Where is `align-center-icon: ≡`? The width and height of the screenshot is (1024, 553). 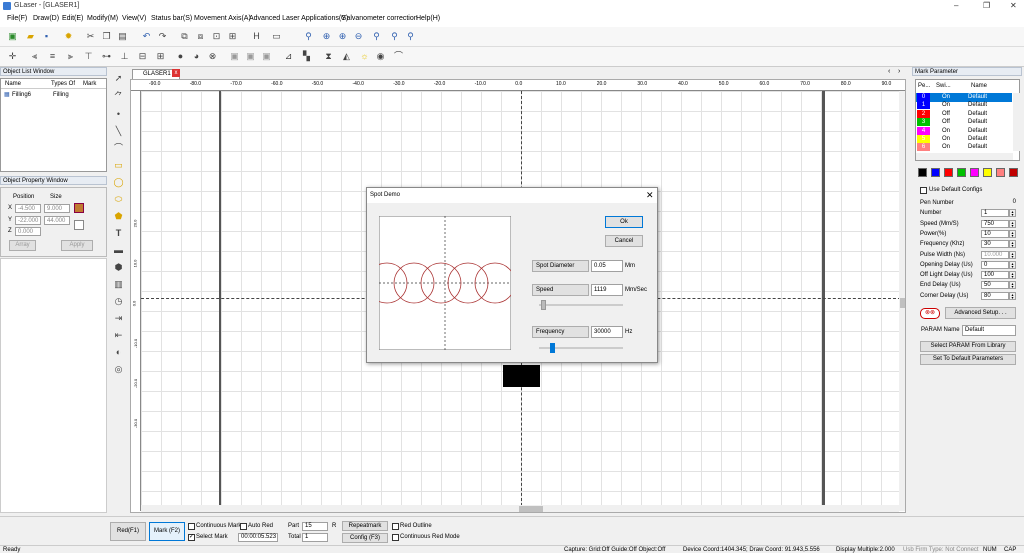
align-center-icon: ≡ is located at coordinates (52, 56).